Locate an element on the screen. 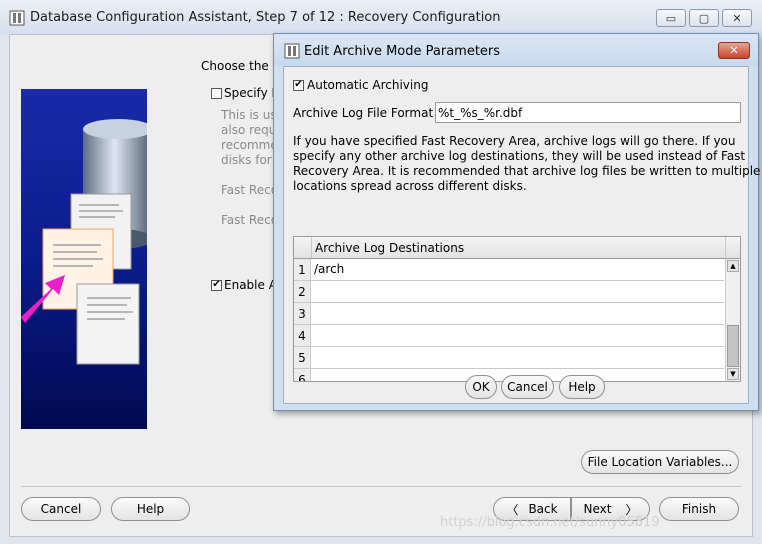 The width and height of the screenshot is (762, 544). row-number: 2 is located at coordinates (302, 291).